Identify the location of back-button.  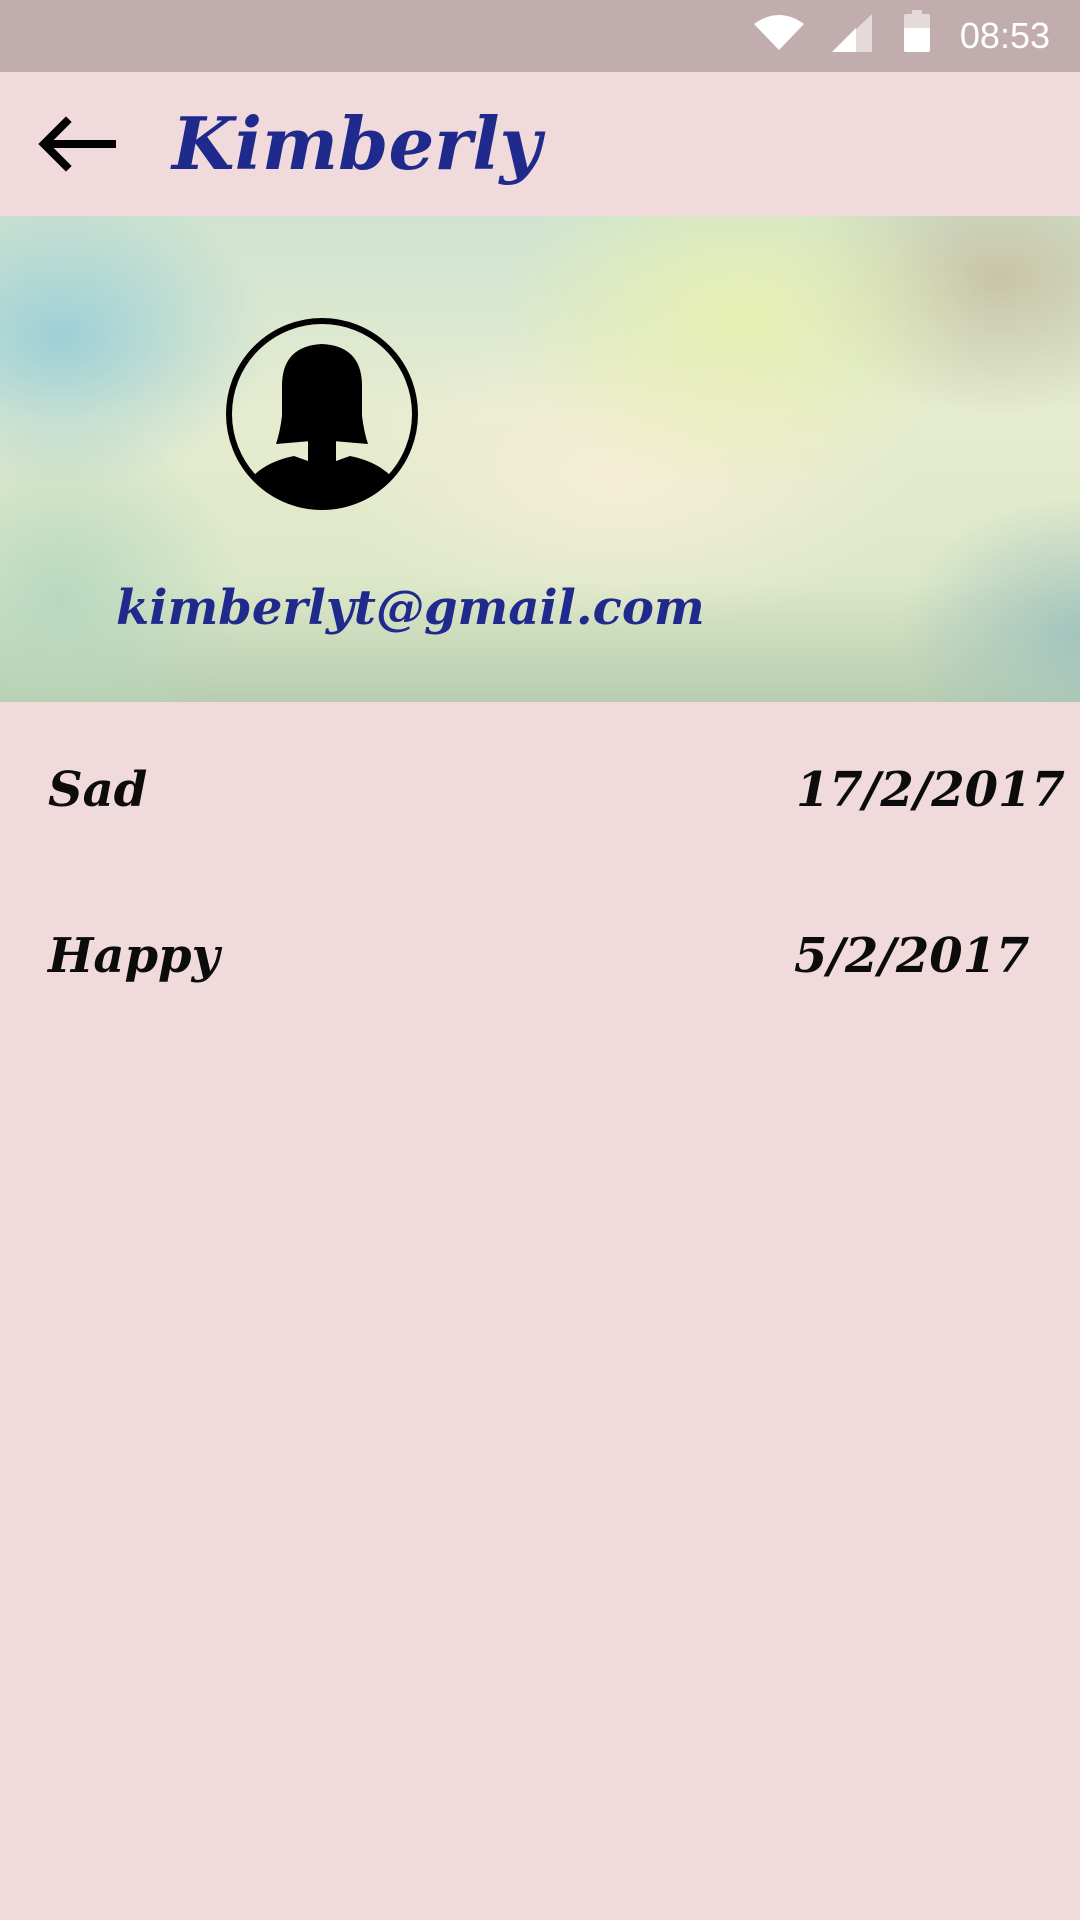
(76, 144).